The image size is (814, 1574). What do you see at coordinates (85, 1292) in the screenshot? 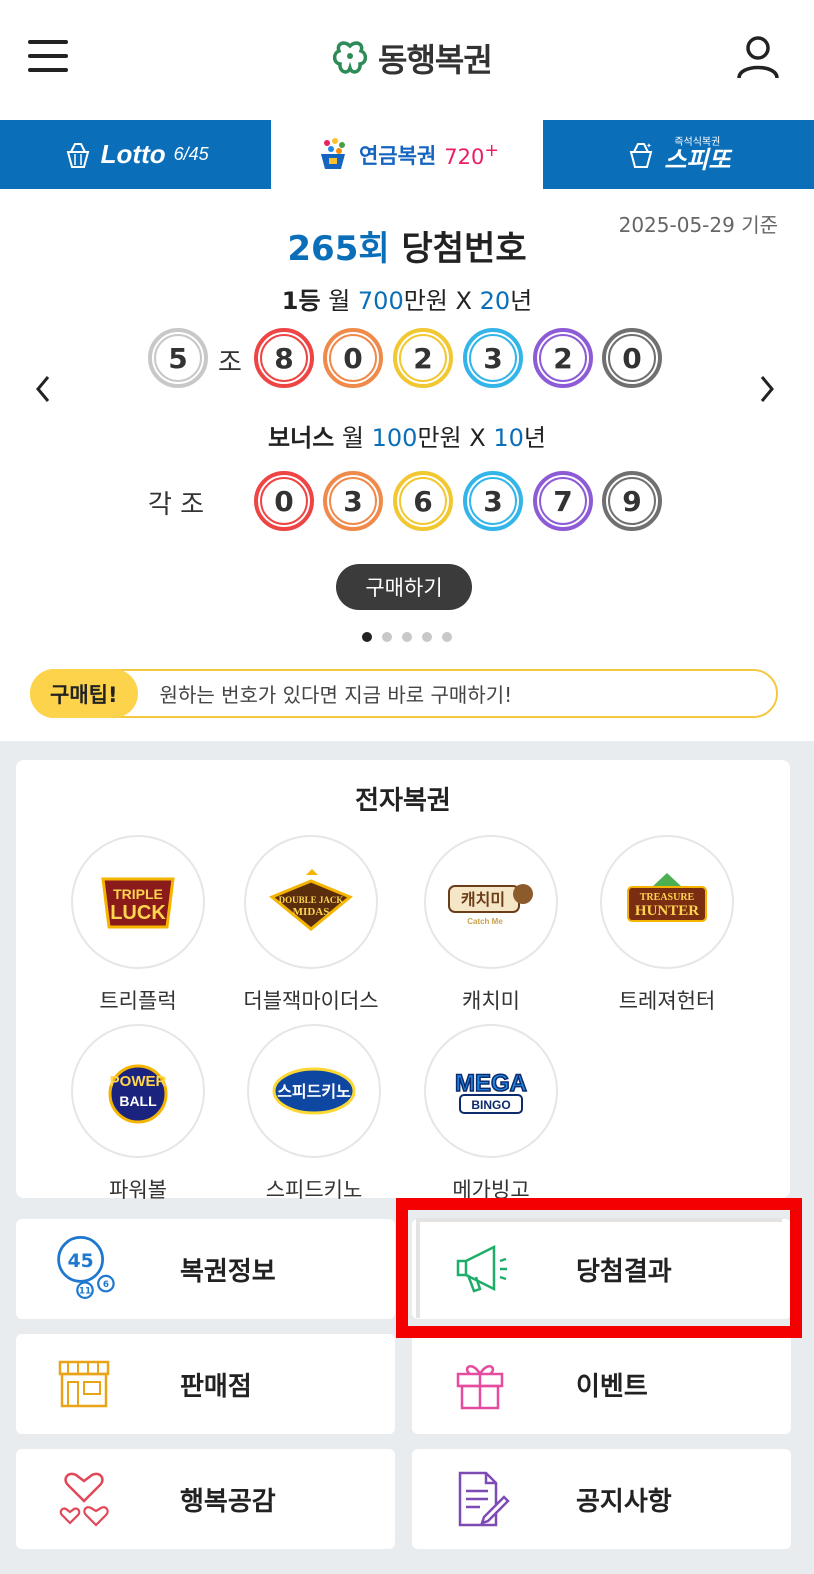
I see `svg-text: 11` at bounding box center [85, 1292].